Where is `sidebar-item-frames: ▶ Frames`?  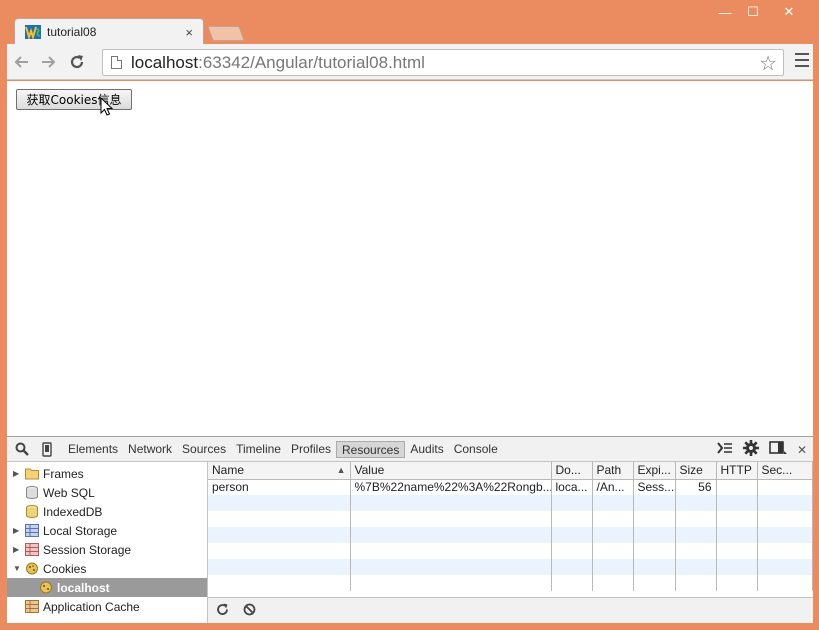
sidebar-item-frames: ▶ Frames is located at coordinates (107, 473).